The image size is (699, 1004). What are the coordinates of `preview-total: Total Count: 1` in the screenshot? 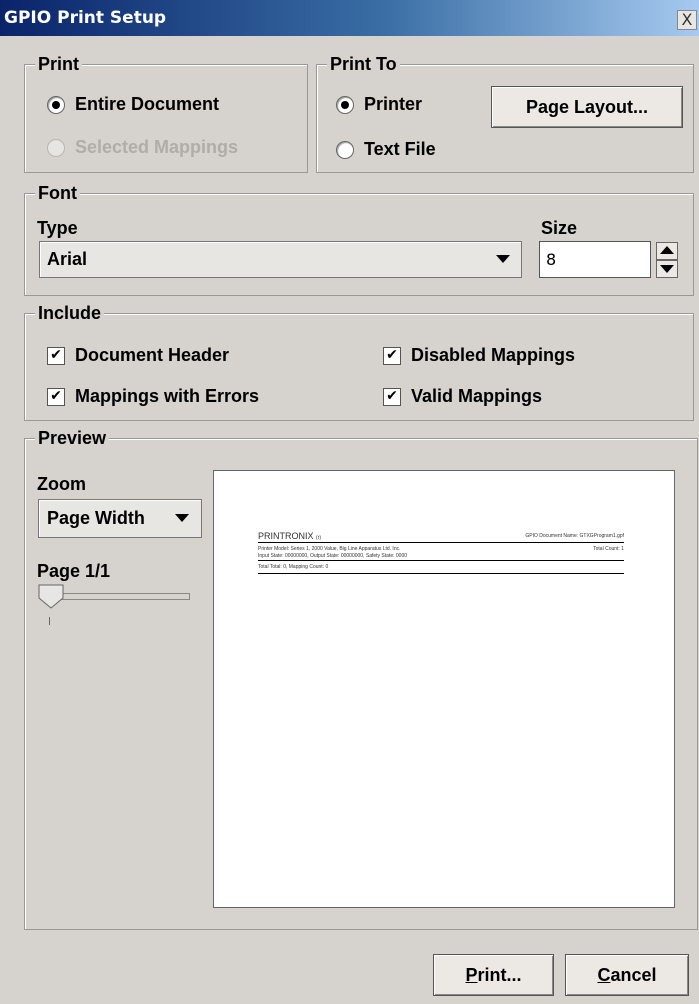 It's located at (608, 549).